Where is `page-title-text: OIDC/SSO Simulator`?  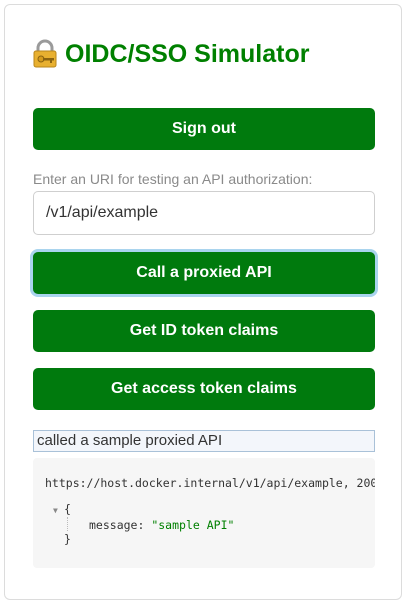
page-title-text: OIDC/SSO Simulator is located at coordinates (187, 53).